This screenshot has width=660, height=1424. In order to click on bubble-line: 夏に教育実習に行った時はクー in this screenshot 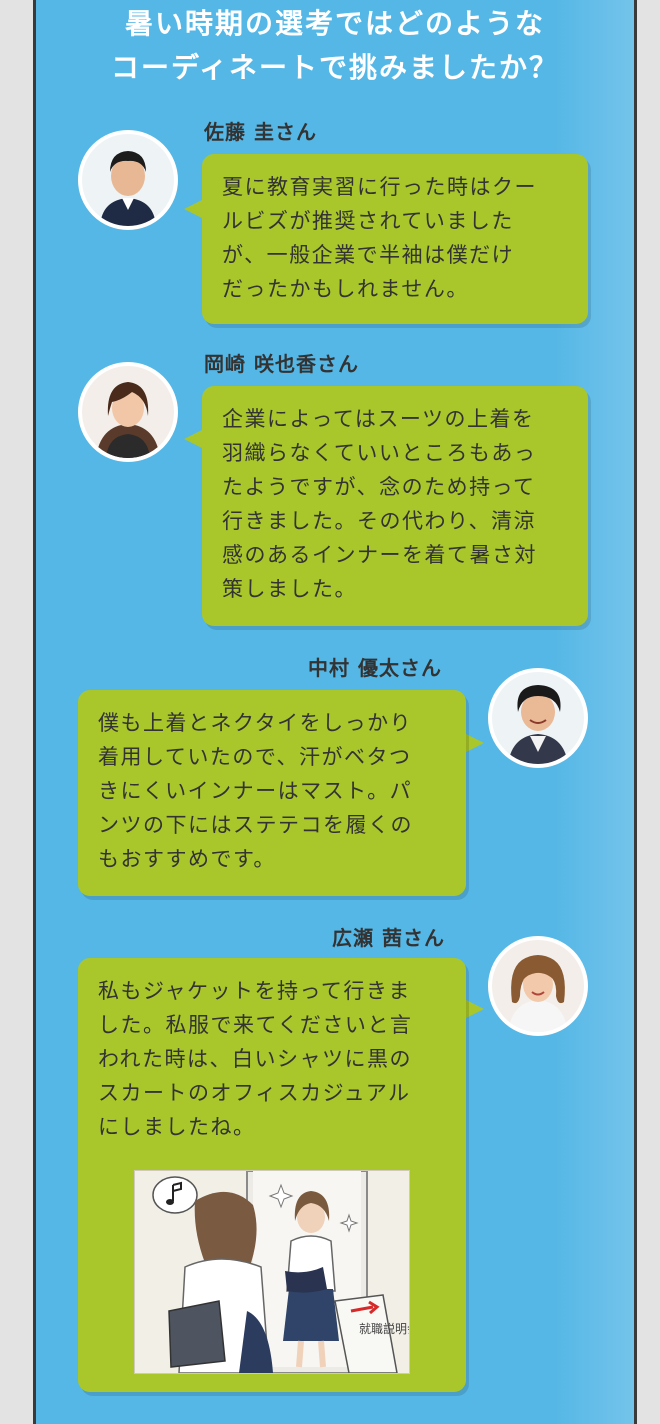, I will do `click(379, 187)`.